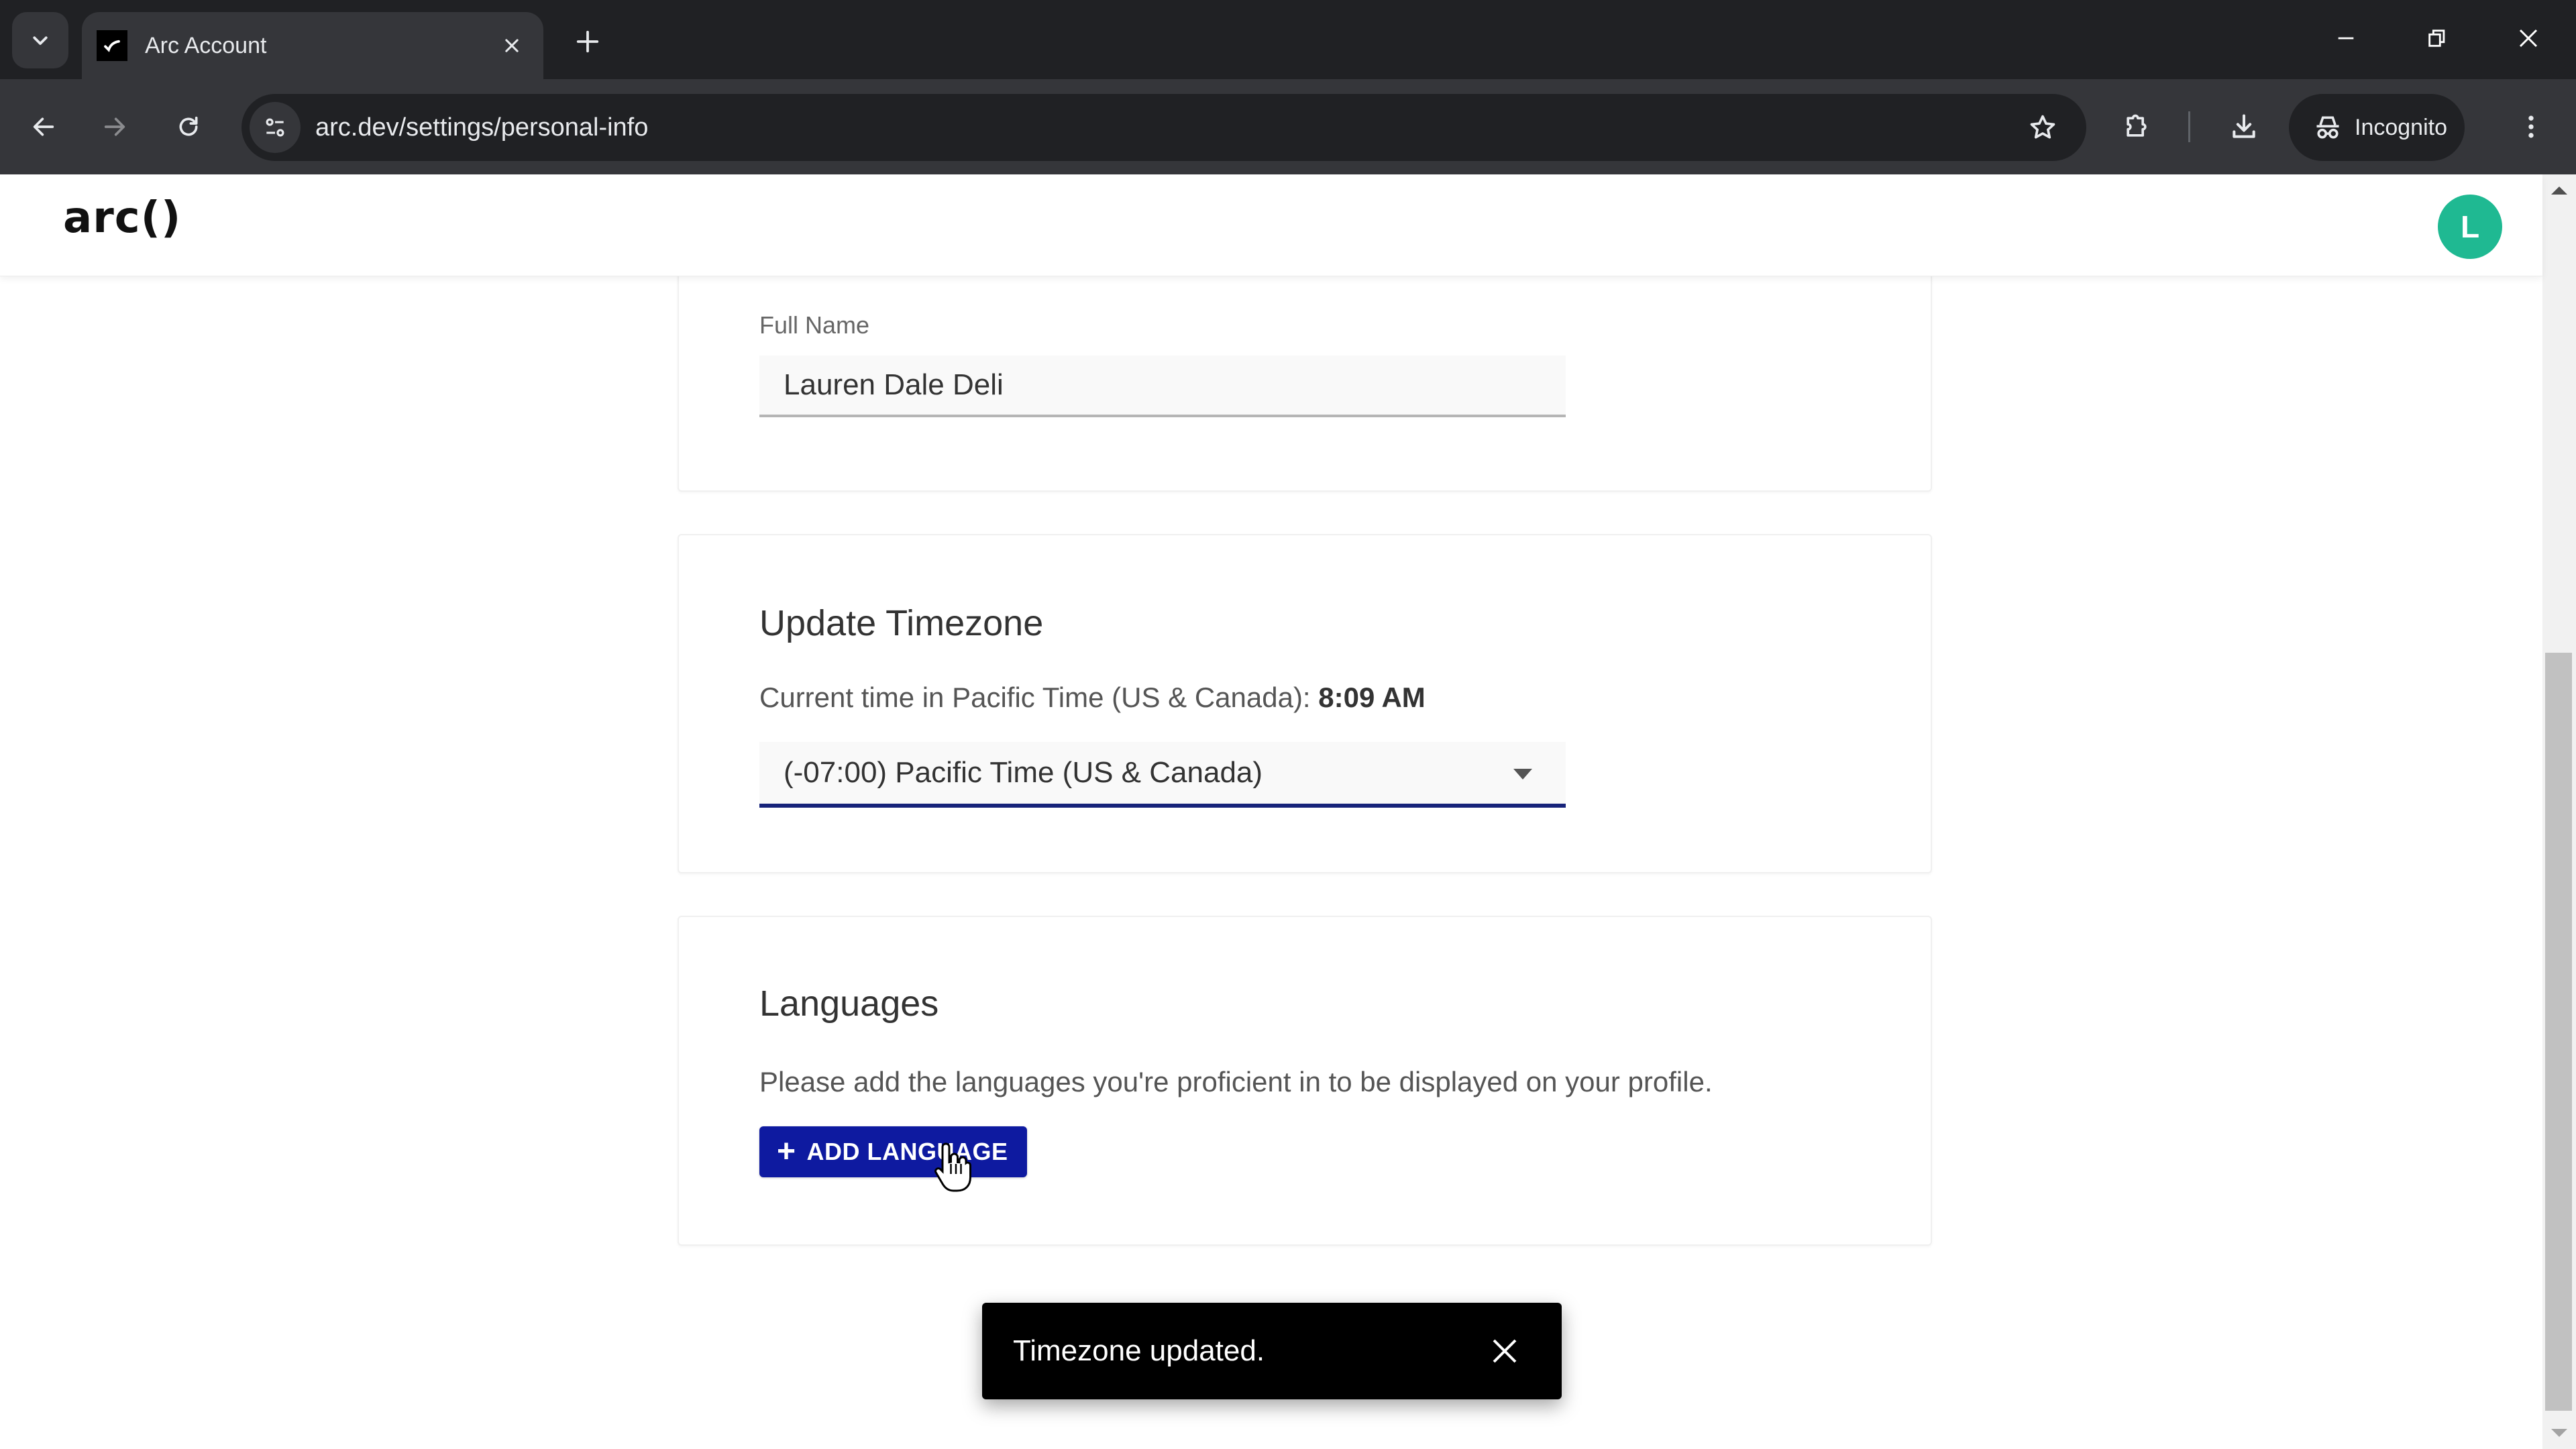  I want to click on downloads-button, so click(2243, 126).